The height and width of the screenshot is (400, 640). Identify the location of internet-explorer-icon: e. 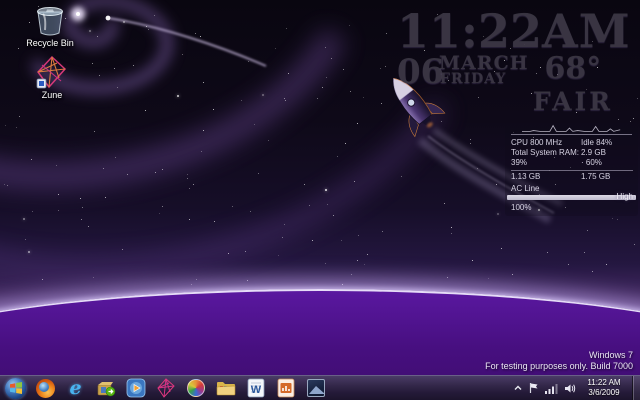
(75, 387).